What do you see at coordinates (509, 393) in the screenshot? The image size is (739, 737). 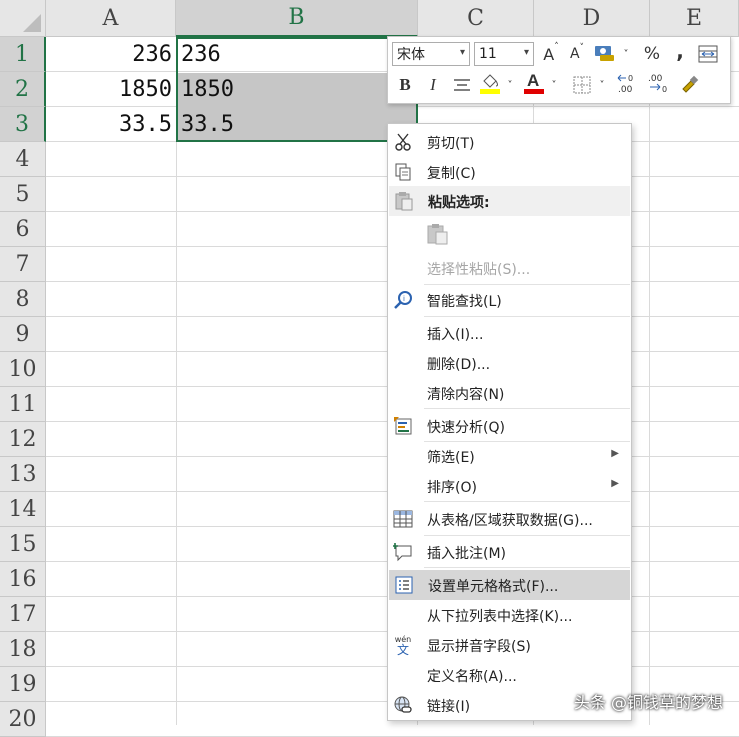 I see `menu-item-clear-contents: 清除内容(N)` at bounding box center [509, 393].